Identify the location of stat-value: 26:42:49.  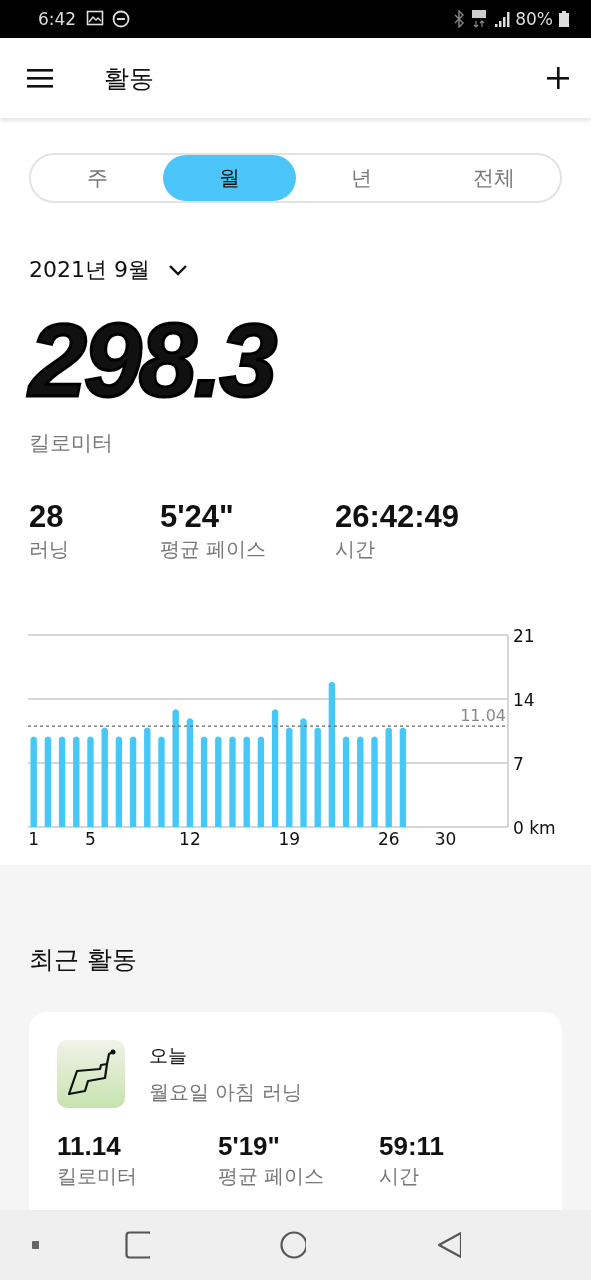
(398, 517).